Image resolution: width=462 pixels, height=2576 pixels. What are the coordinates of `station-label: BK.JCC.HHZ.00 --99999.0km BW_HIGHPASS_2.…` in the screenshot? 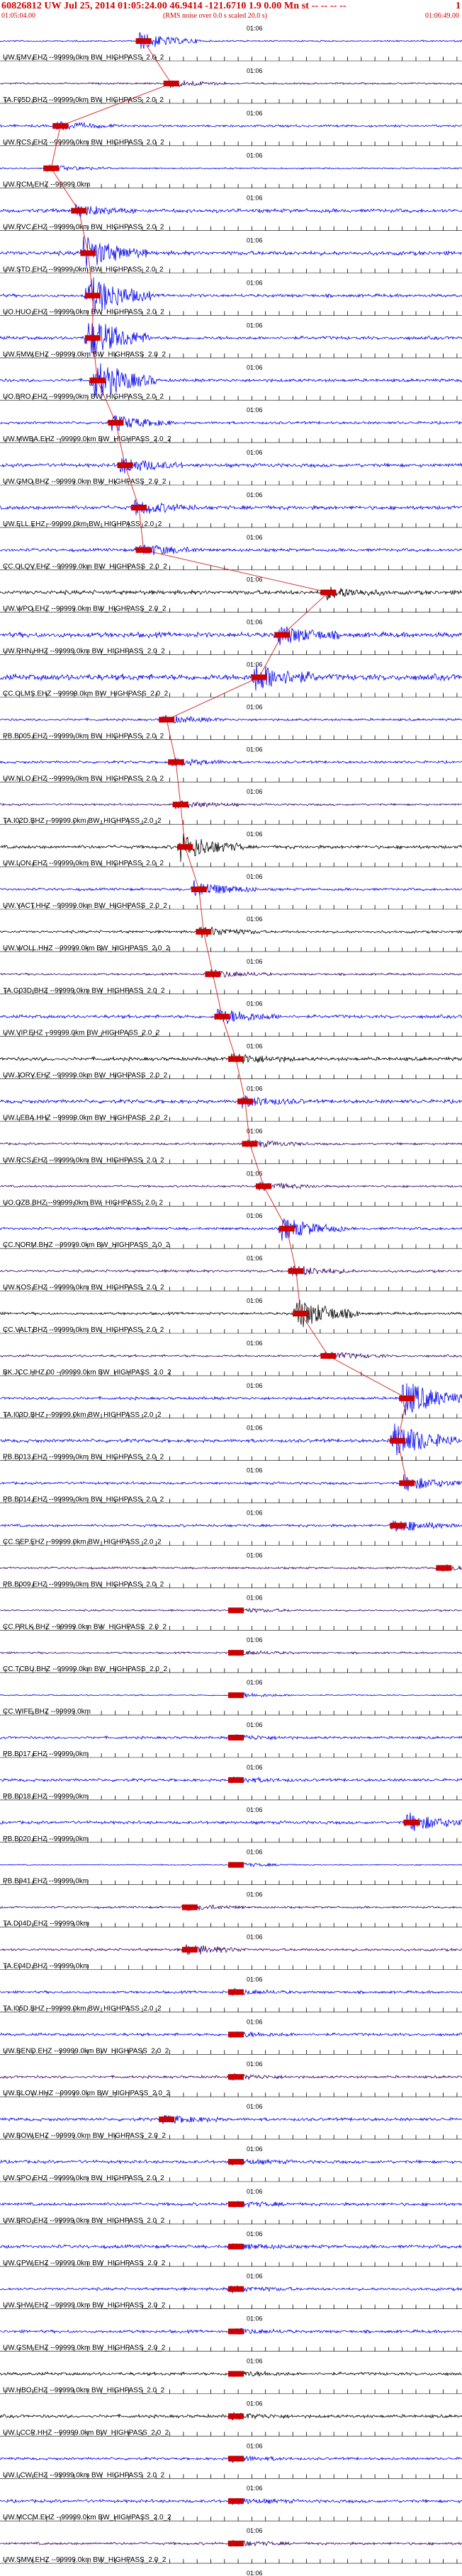 It's located at (87, 1373).